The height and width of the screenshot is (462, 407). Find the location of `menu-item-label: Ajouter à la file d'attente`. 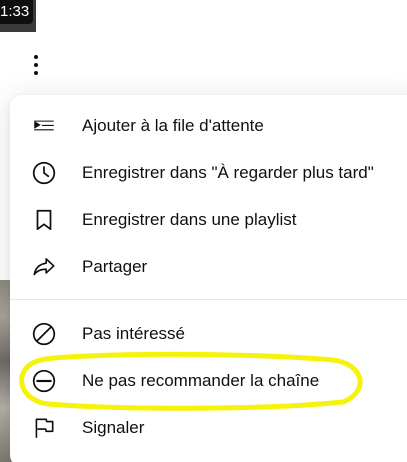

menu-item-label: Ajouter à la file d'attente is located at coordinates (173, 125).